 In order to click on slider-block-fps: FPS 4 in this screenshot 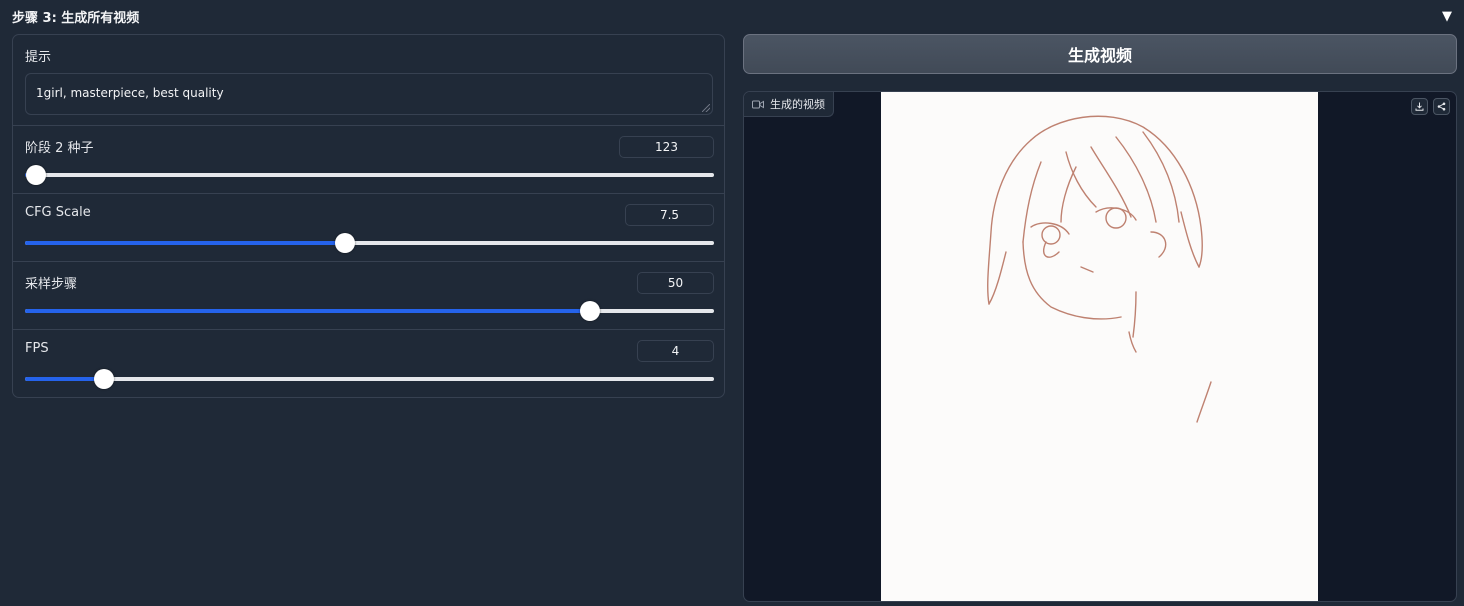, I will do `click(368, 363)`.